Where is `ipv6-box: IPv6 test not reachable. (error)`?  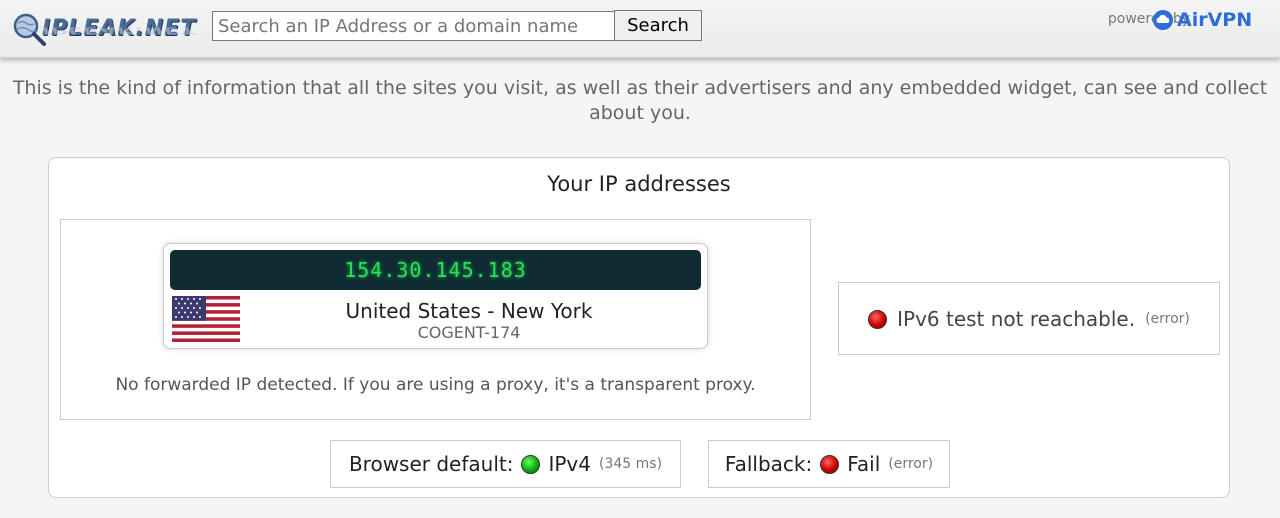 ipv6-box: IPv6 test not reachable. (error) is located at coordinates (1029, 318).